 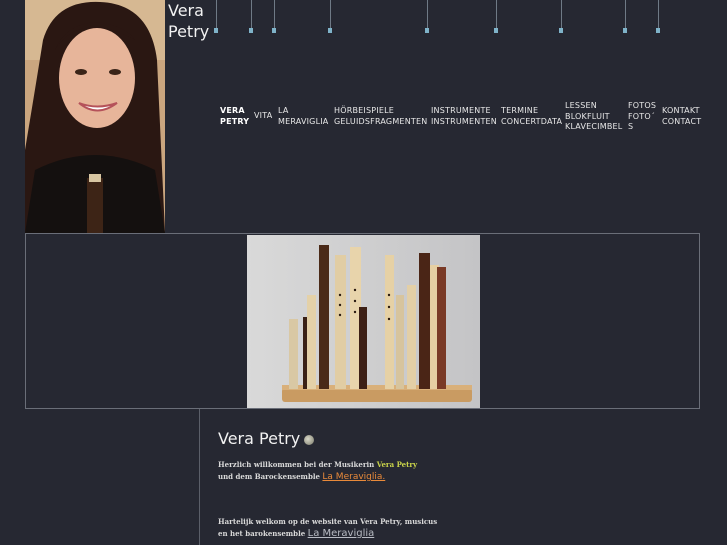 What do you see at coordinates (188, 21) in the screenshot?
I see `site-title: Vera Petry` at bounding box center [188, 21].